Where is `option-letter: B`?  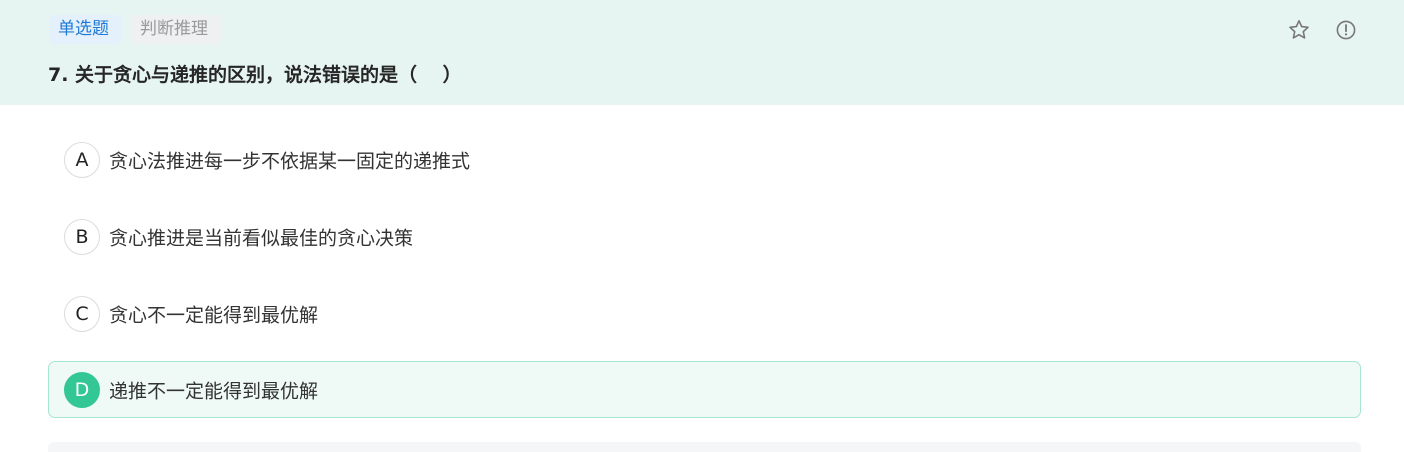 option-letter: B is located at coordinates (82, 236).